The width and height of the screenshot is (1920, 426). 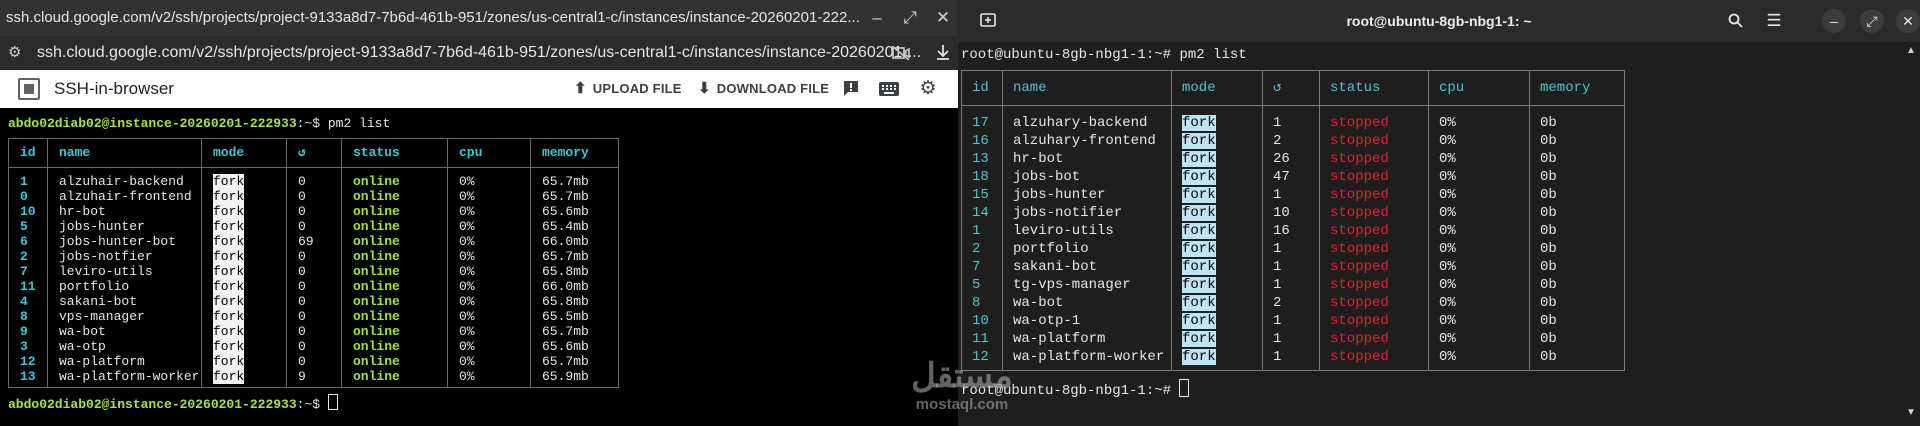 I want to click on table-row: 18 jobs-bot fork 47 stopped 0% 0b, so click(x=1293, y=177).